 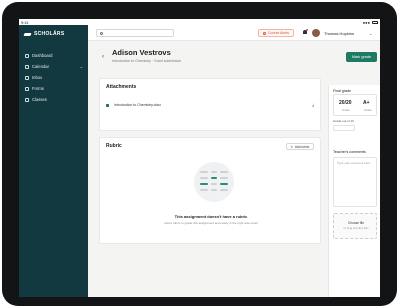 I want to click on course-alerts-label: Course Alerts, so click(x=278, y=33).